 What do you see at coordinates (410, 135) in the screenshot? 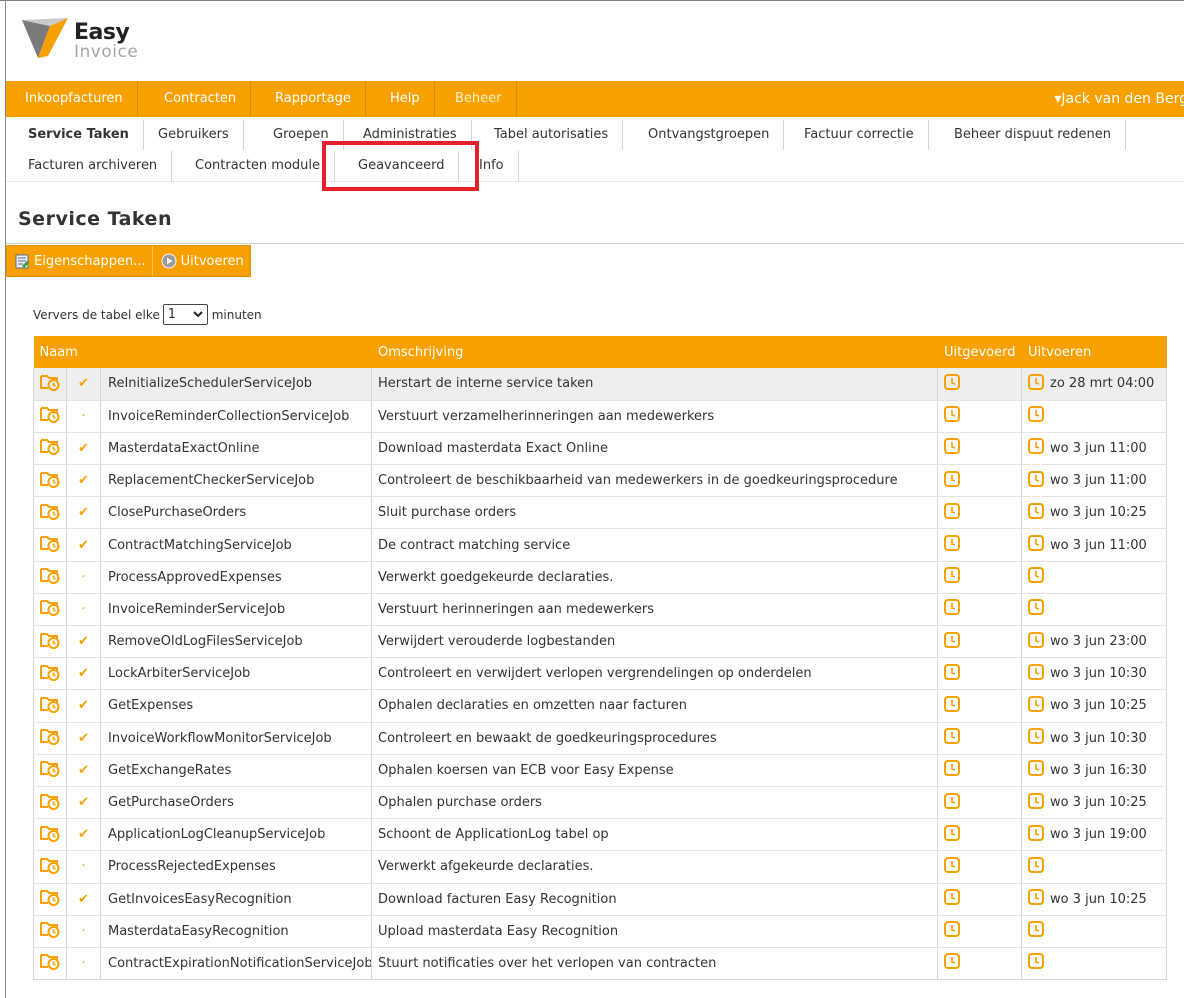
I see `tab-administraties: Administraties` at bounding box center [410, 135].